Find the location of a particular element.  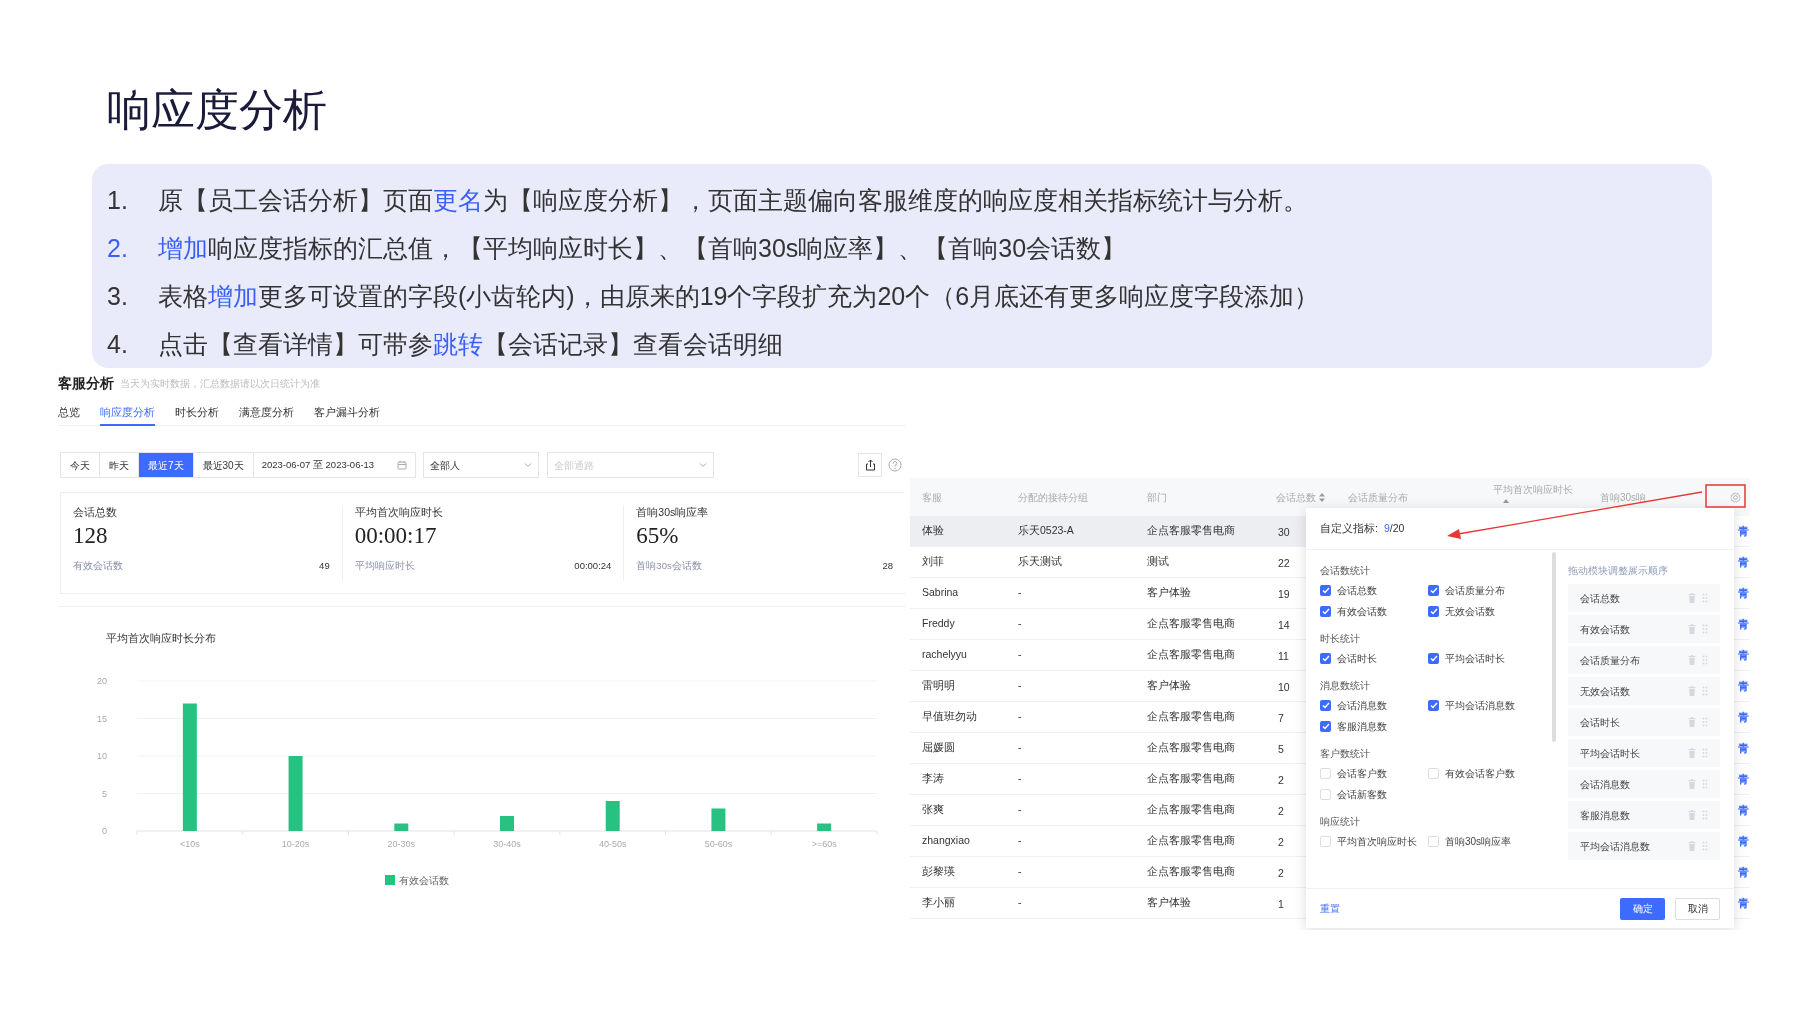

checkbox-option: 平均会话消息数 is located at coordinates (1492, 705).